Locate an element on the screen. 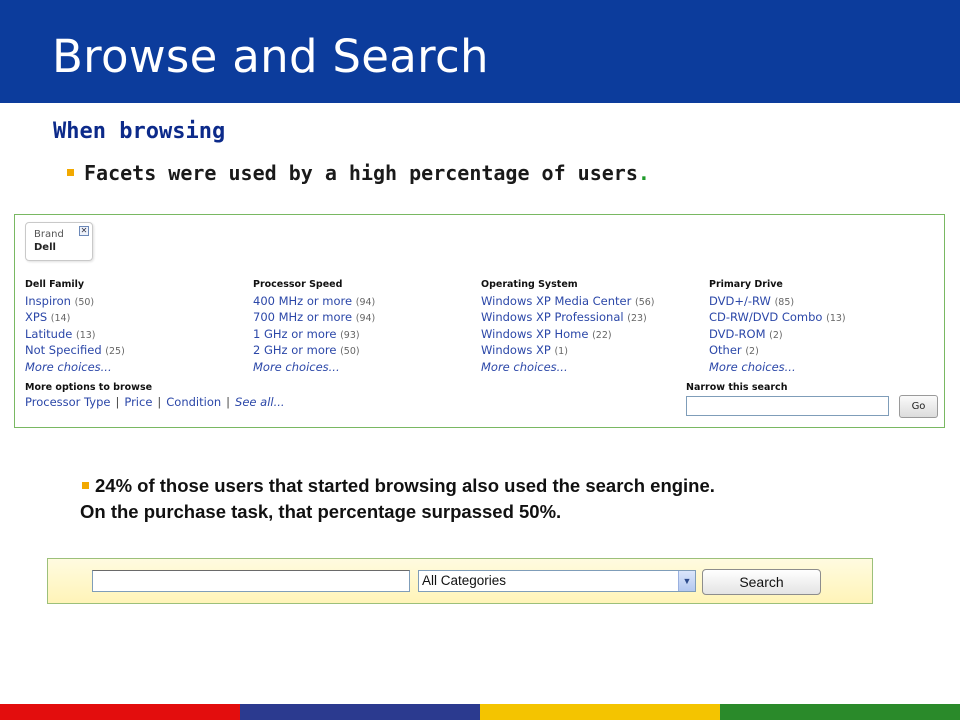 This screenshot has width=960, height=720. footer-stripe-yellow is located at coordinates (600, 712).